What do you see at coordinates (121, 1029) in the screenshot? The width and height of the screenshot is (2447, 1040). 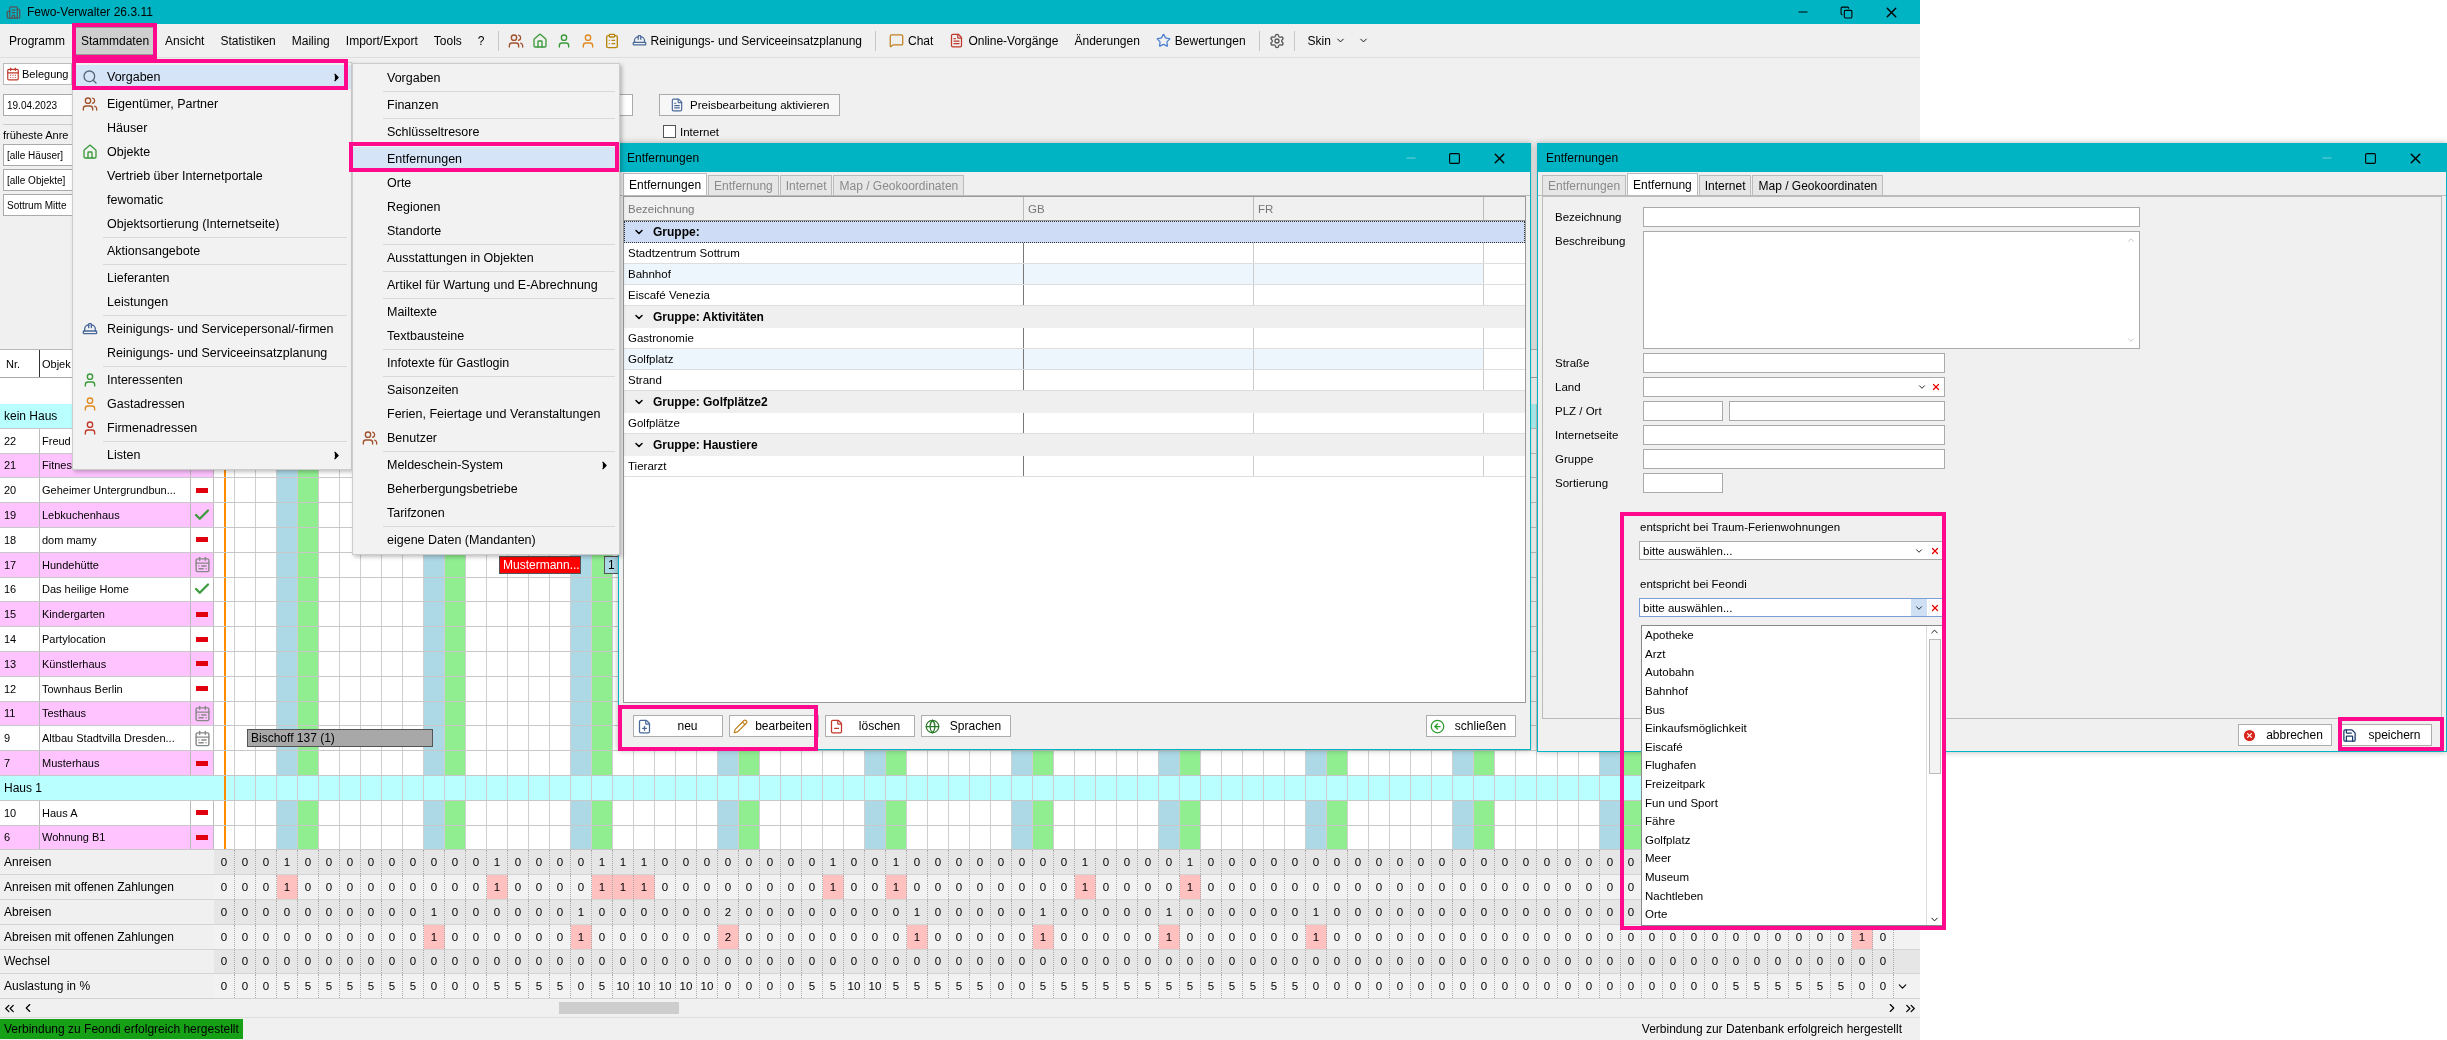 I see `status-message: Verbindung zu Feondi erfolgreich hergestellt` at bounding box center [121, 1029].